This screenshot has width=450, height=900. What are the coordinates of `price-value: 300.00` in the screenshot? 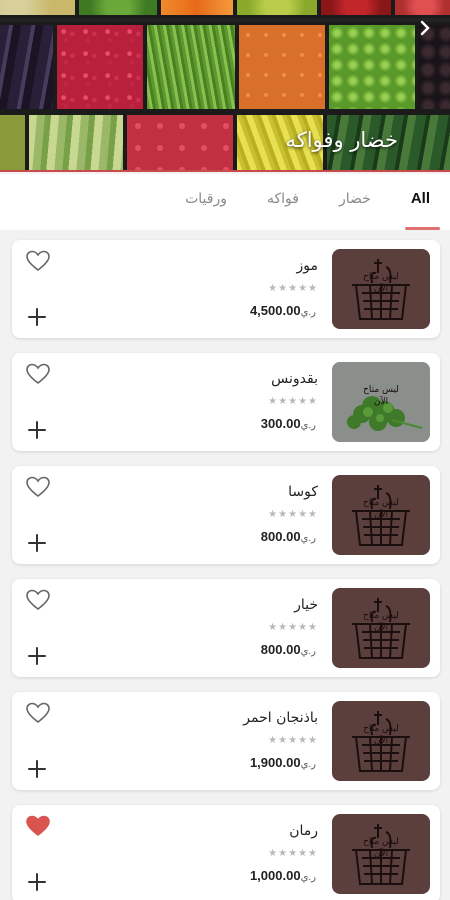 It's located at (280, 423).